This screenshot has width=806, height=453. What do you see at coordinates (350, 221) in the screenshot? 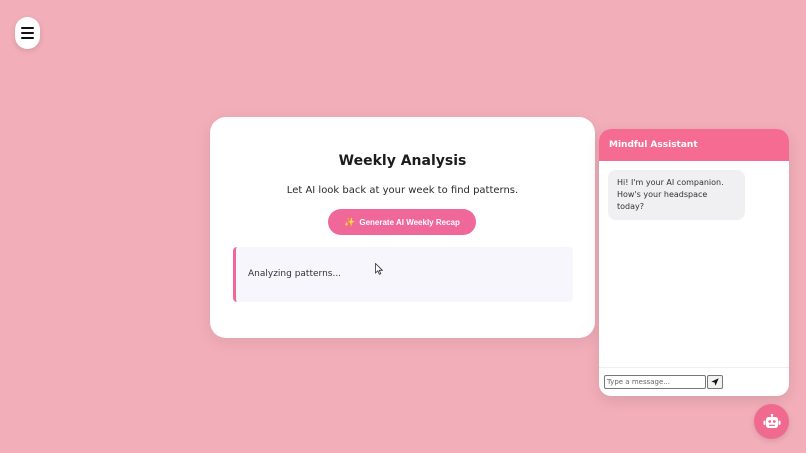
I see `sparkle-icon: ✨` at bounding box center [350, 221].